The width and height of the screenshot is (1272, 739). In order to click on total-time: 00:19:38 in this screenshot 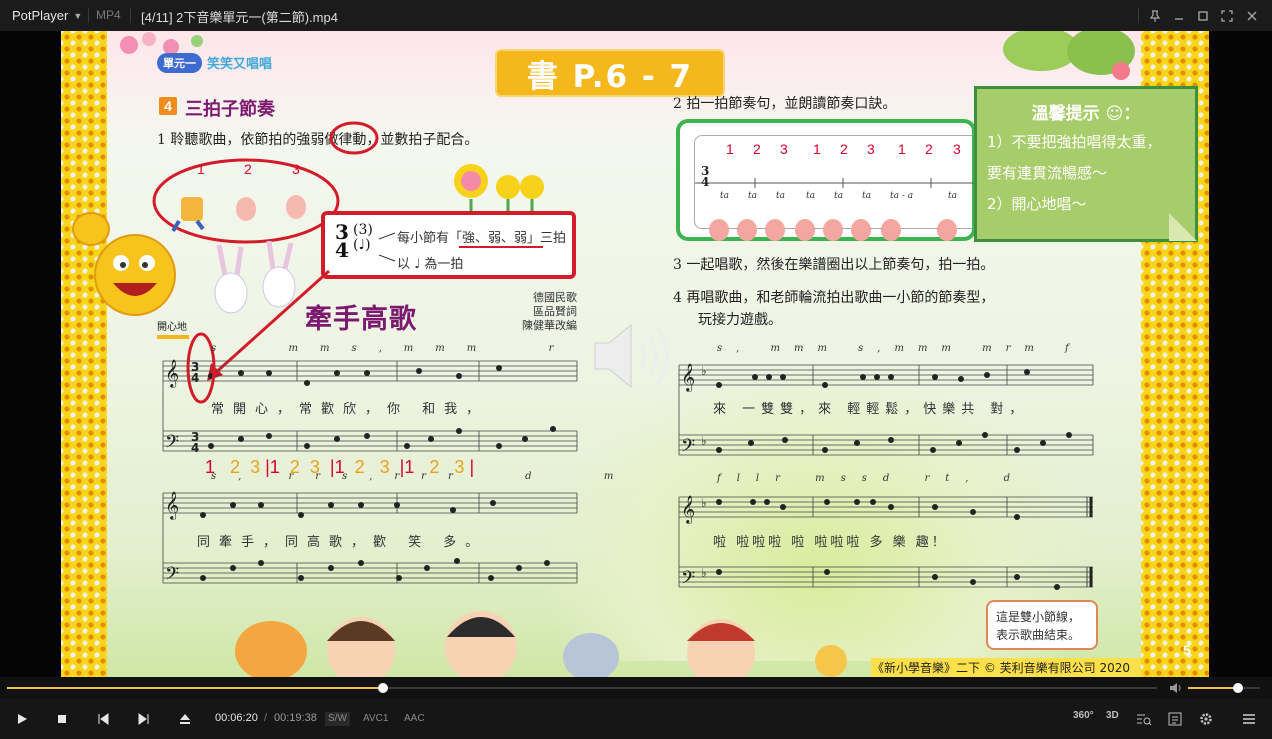, I will do `click(295, 718)`.